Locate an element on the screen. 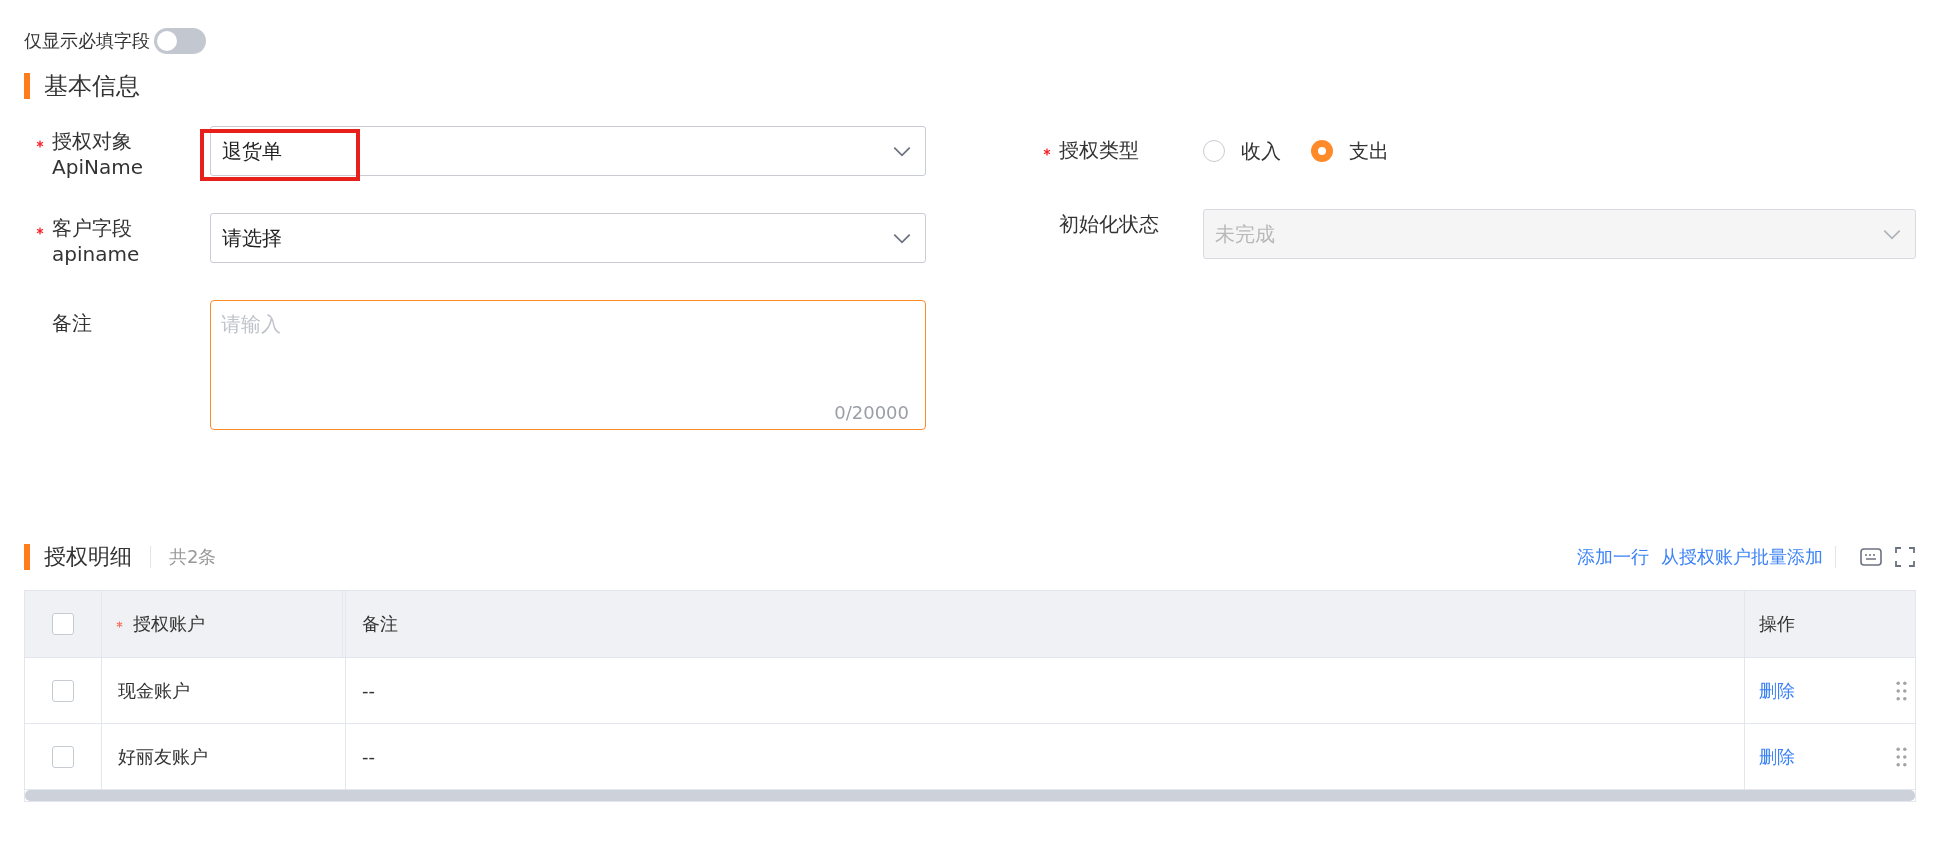 The height and width of the screenshot is (864, 1934). remark-textarea: 请输入 0/20000 is located at coordinates (568, 365).